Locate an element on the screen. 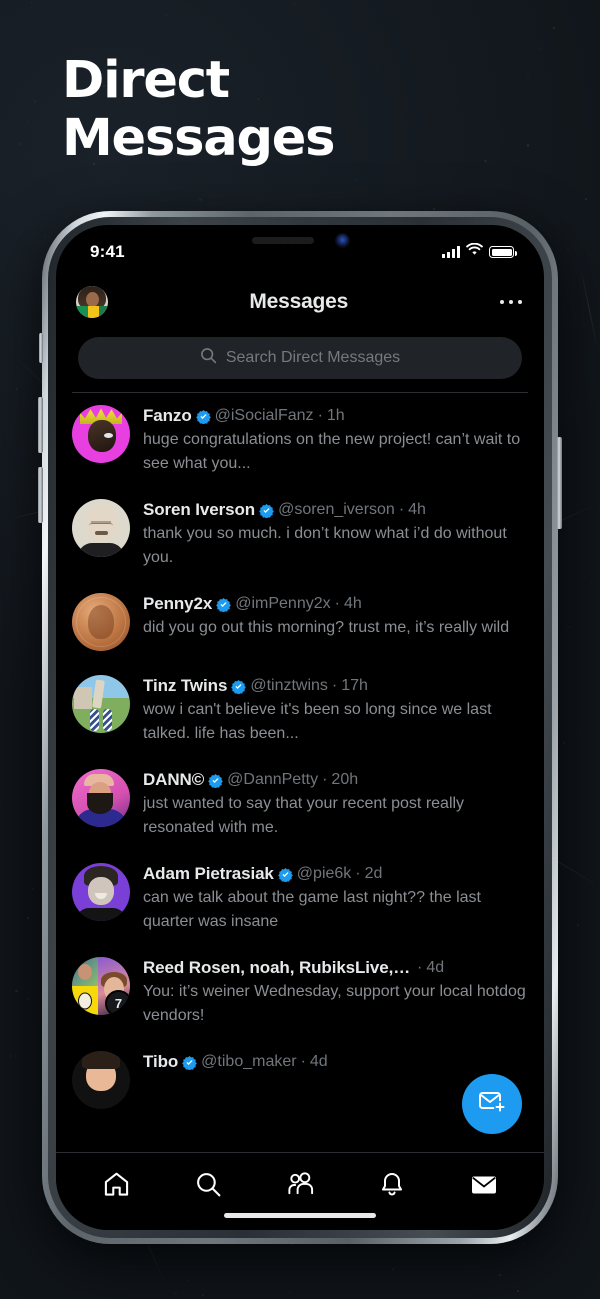  wifi-icon is located at coordinates (474, 251).